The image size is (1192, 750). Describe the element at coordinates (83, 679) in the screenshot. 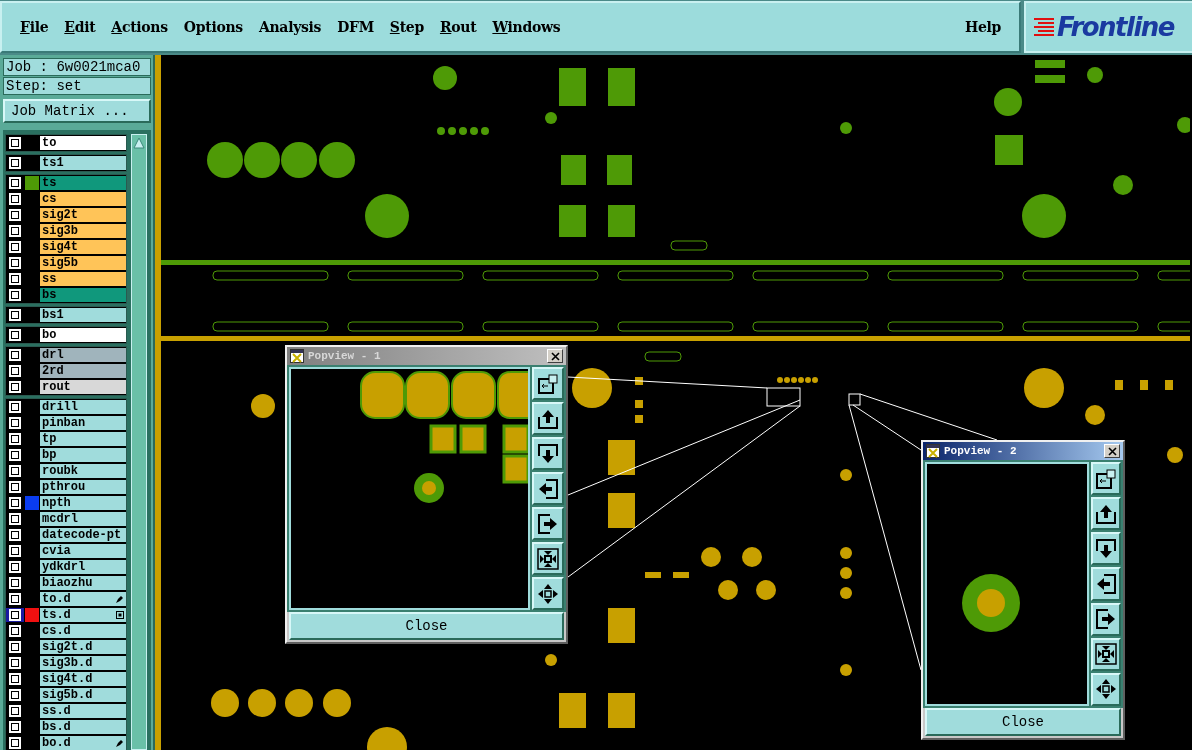

I see `layer-name: sig4t.d` at that location.